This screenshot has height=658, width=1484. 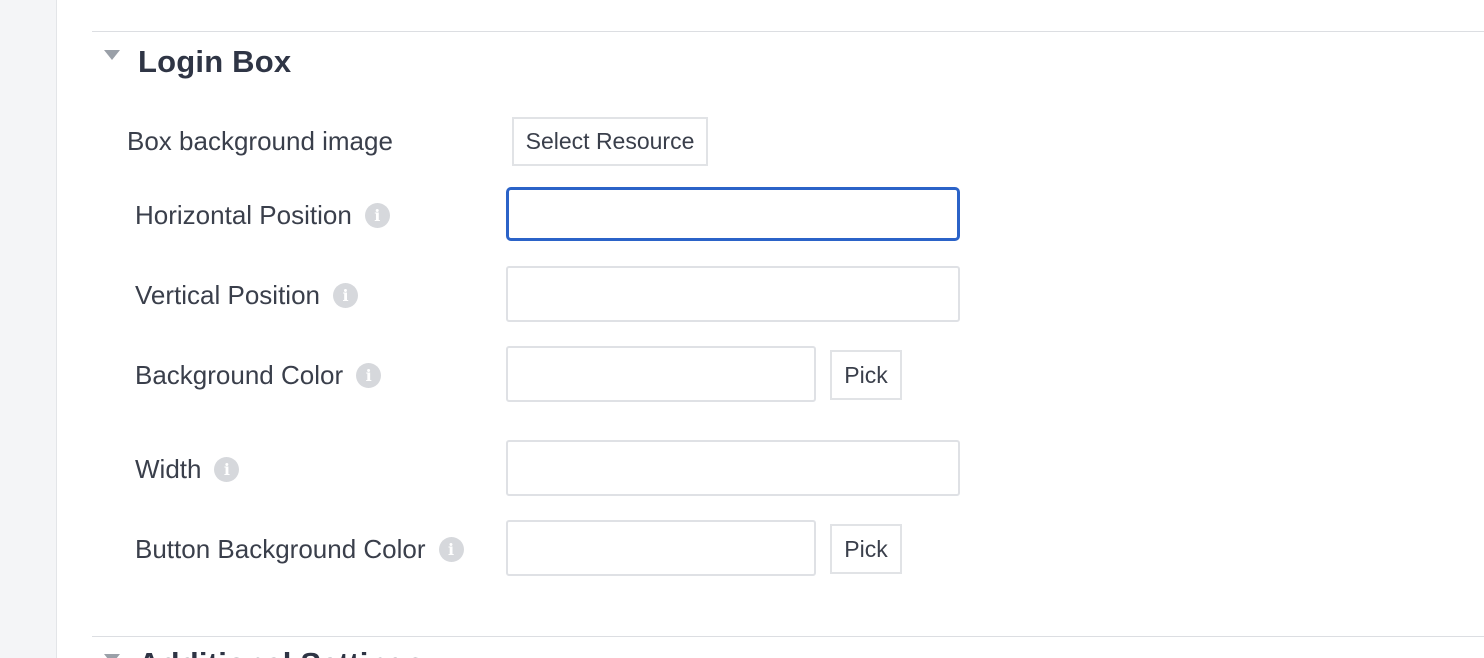 I want to click on background-color-input, so click(x=661, y=374).